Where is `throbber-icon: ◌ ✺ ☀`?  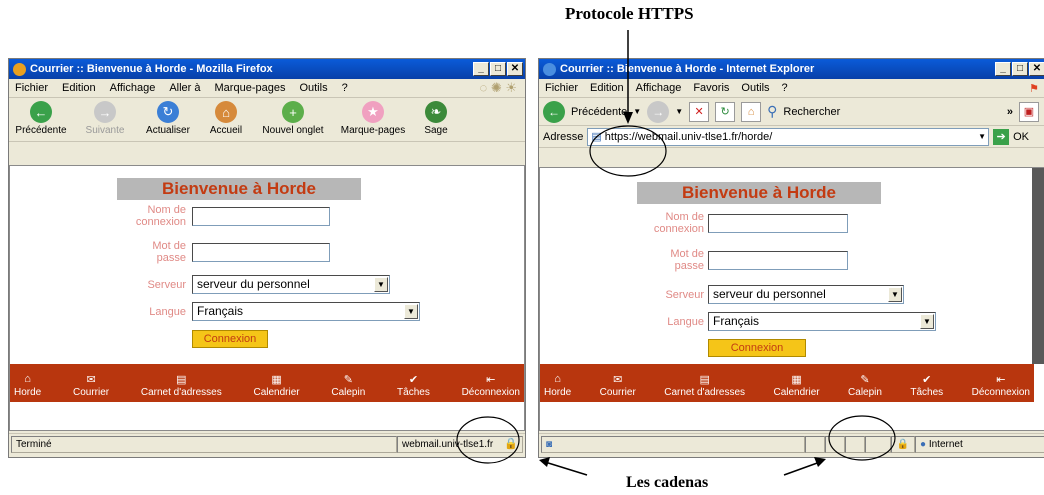
throbber-icon: ◌ ✺ ☀ is located at coordinates (498, 87).